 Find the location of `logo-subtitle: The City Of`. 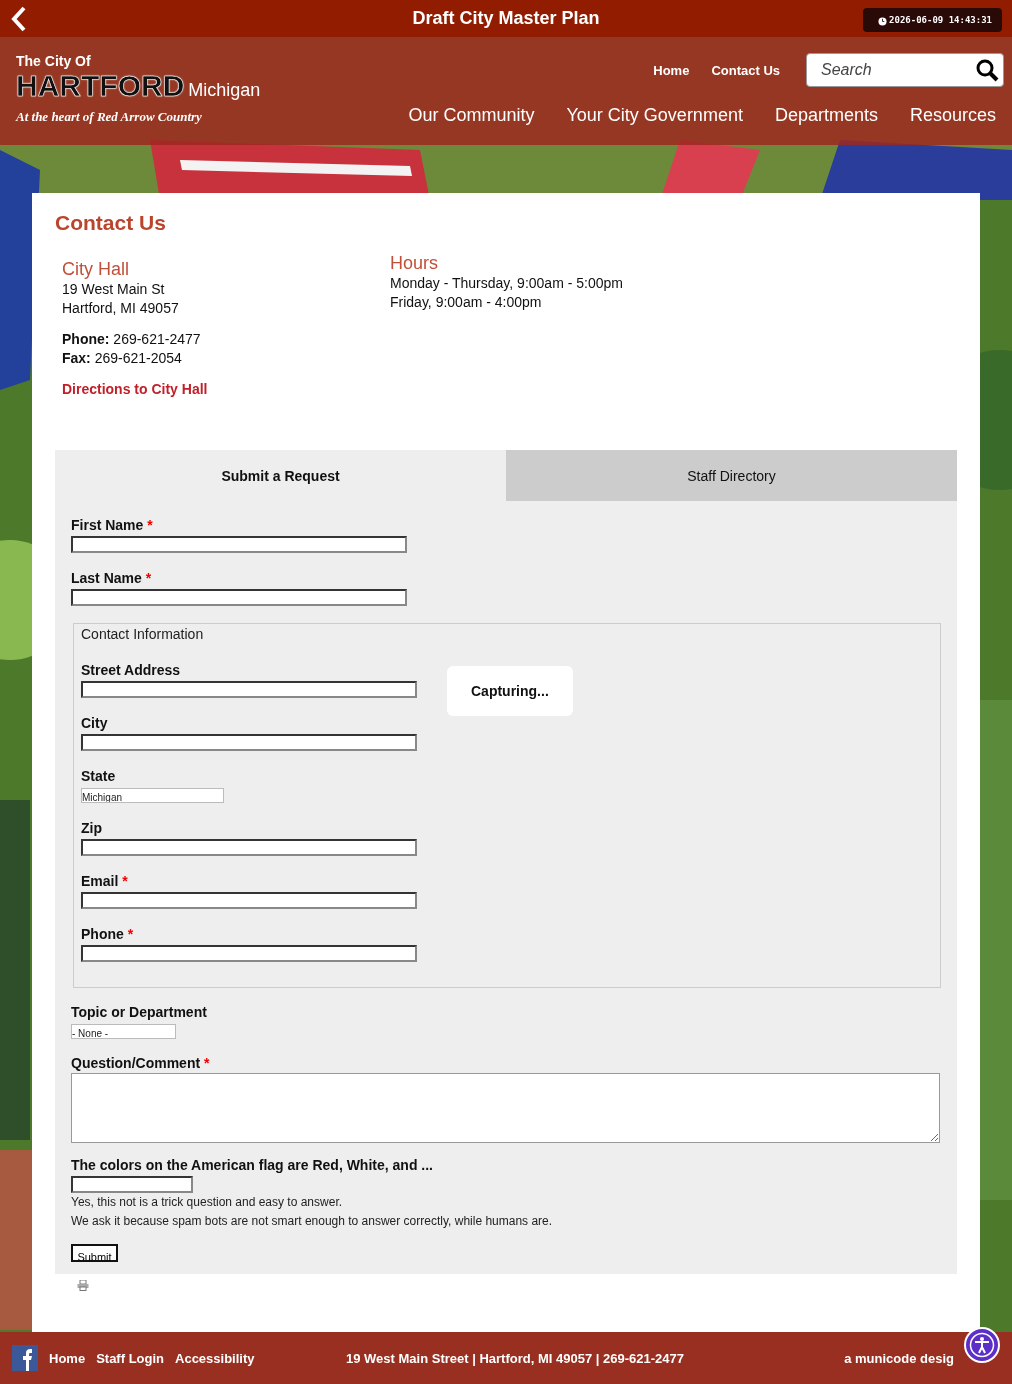

logo-subtitle: The City Of is located at coordinates (54, 61).